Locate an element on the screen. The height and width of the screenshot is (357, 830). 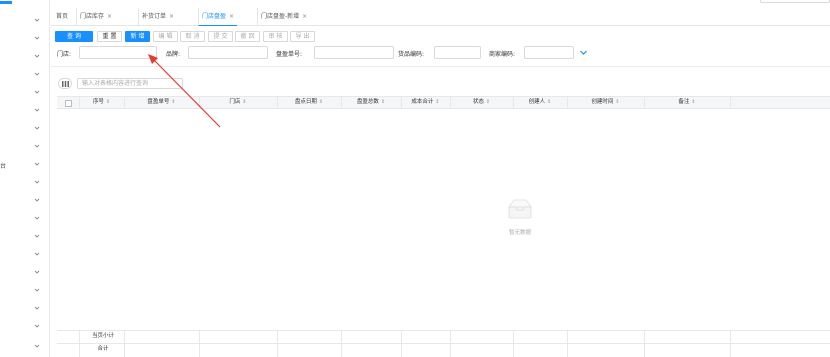
tab-store-surplus: 门店盘盈 × is located at coordinates (218, 17).